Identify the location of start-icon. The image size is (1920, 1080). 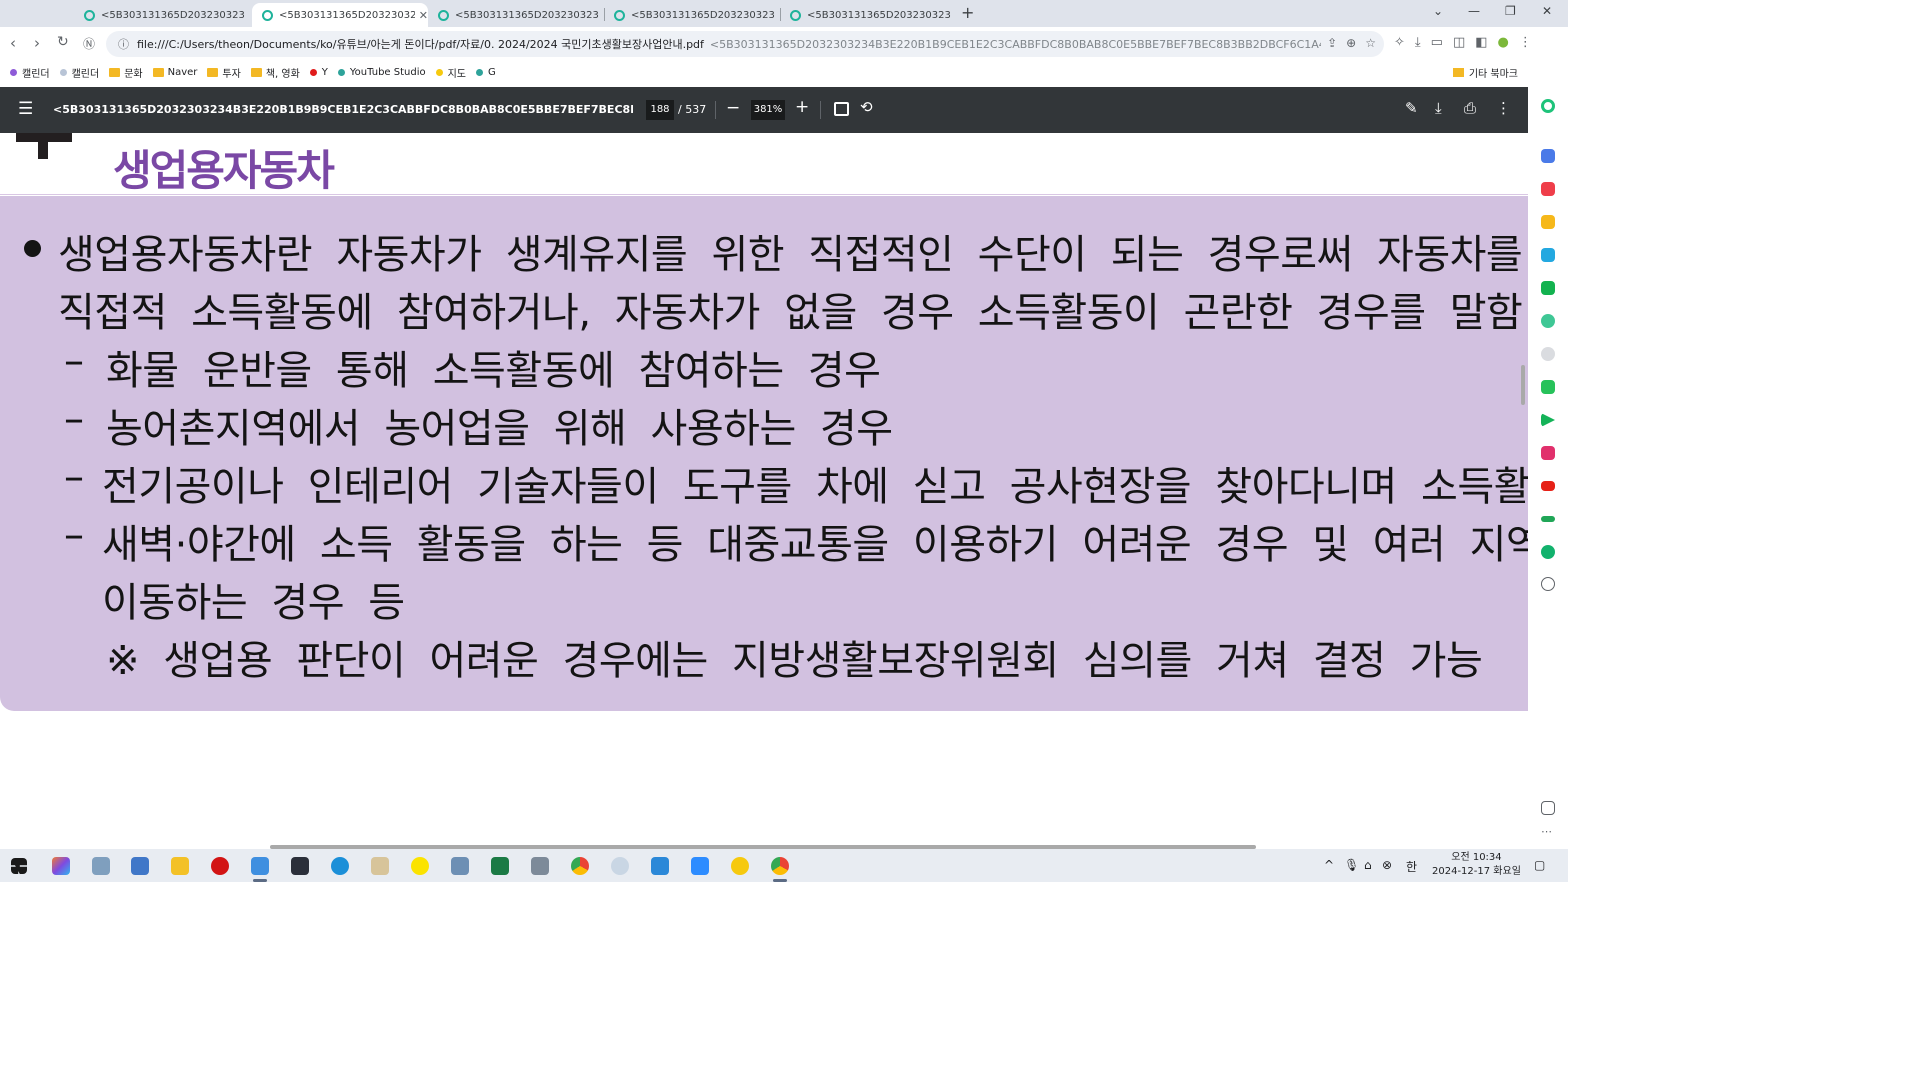
(19, 866).